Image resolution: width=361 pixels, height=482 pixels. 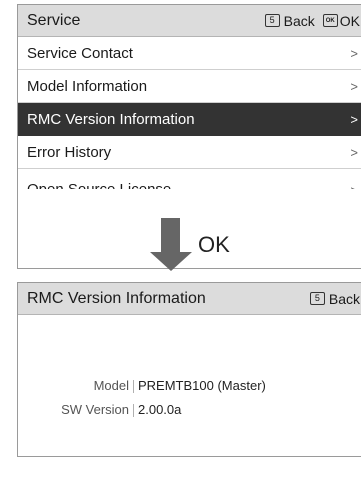 What do you see at coordinates (349, 20) in the screenshot?
I see `ok-label: OK` at bounding box center [349, 20].